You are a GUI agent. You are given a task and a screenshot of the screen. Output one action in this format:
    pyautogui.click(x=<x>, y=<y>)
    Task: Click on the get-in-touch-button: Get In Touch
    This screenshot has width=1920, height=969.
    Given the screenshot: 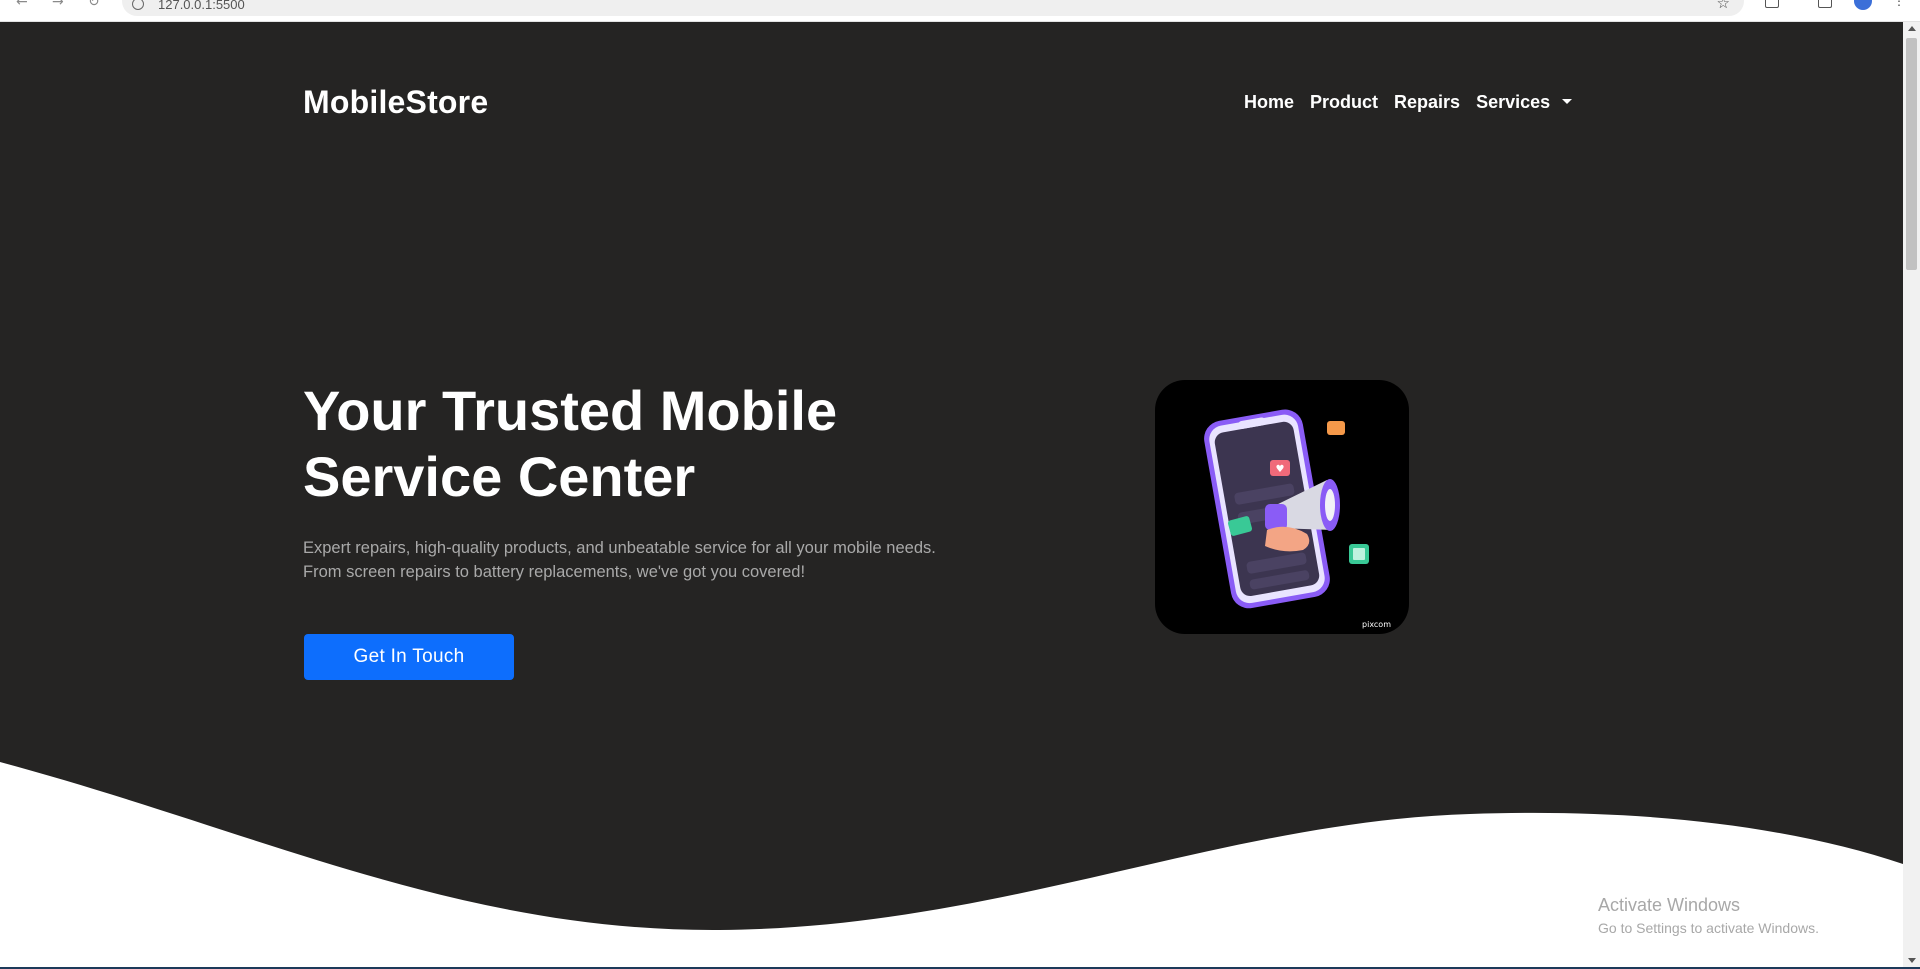 What is the action you would take?
    pyautogui.click(x=409, y=657)
    